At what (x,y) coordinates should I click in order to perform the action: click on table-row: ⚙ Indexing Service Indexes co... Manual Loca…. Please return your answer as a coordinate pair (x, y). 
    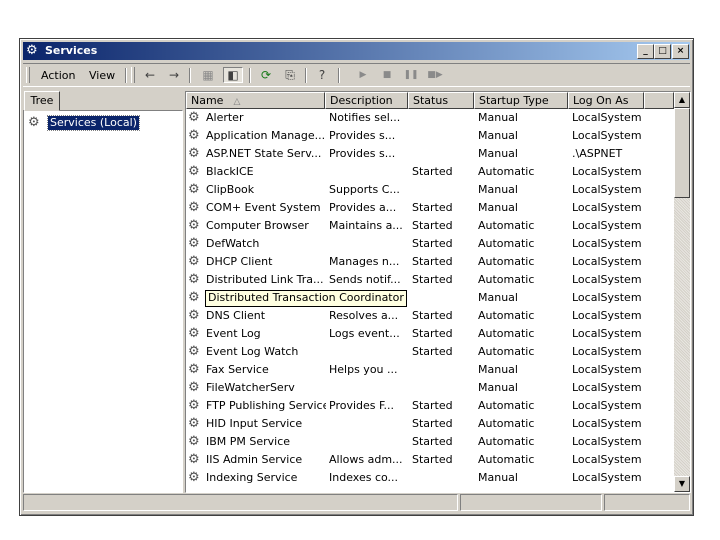
    Looking at the image, I should click on (429, 478).